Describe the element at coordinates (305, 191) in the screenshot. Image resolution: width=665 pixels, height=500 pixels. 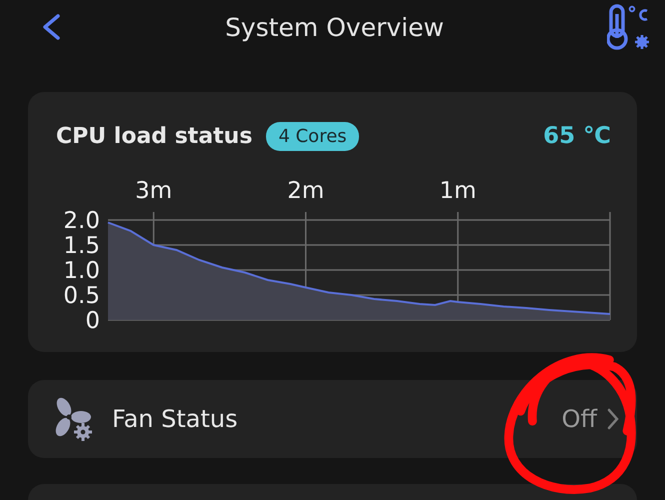
I see `x-tick-label: 2m` at that location.